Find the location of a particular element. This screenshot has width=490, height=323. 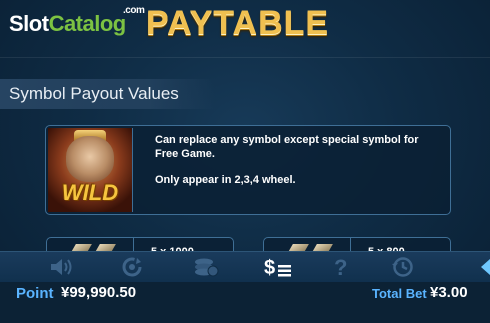

history-icon is located at coordinates (403, 267).